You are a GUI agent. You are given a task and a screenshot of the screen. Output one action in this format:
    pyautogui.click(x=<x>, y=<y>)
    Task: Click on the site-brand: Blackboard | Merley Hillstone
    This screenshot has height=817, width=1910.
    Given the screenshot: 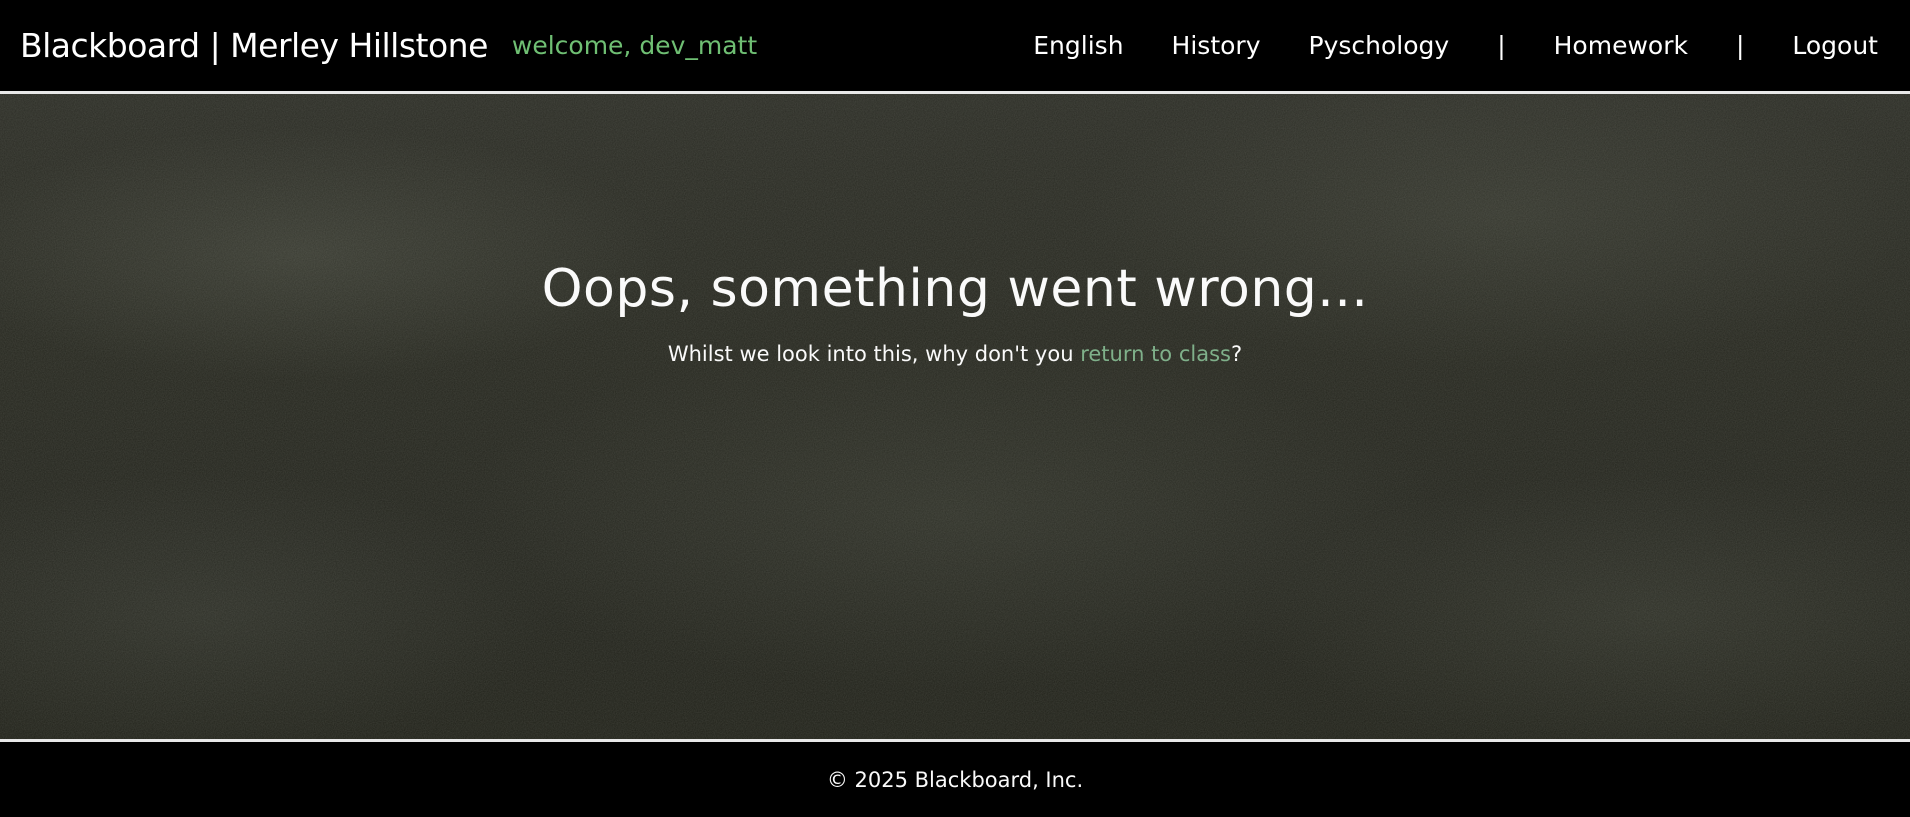 What is the action you would take?
    pyautogui.click(x=254, y=45)
    